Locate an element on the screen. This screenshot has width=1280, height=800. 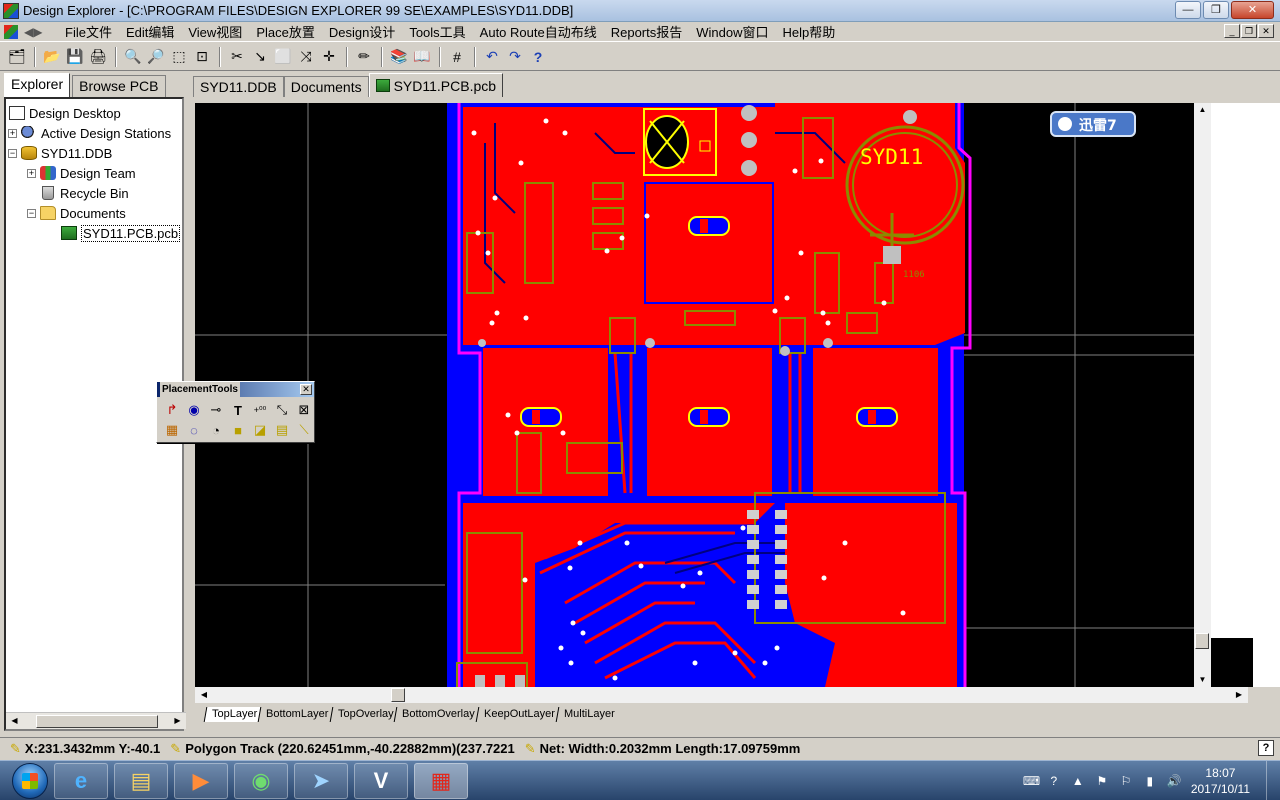
start-button is located at coordinates (30, 780).